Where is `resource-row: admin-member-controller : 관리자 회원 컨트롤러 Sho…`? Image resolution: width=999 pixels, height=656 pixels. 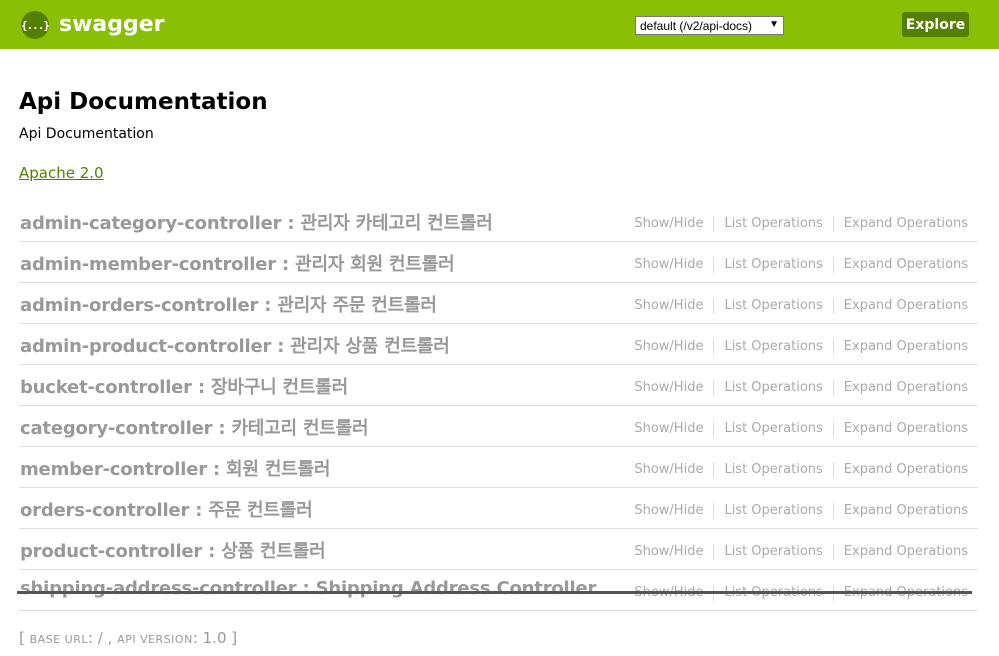 resource-row: admin-member-controller : 관리자 회원 컨트롤러 Sho… is located at coordinates (498, 262).